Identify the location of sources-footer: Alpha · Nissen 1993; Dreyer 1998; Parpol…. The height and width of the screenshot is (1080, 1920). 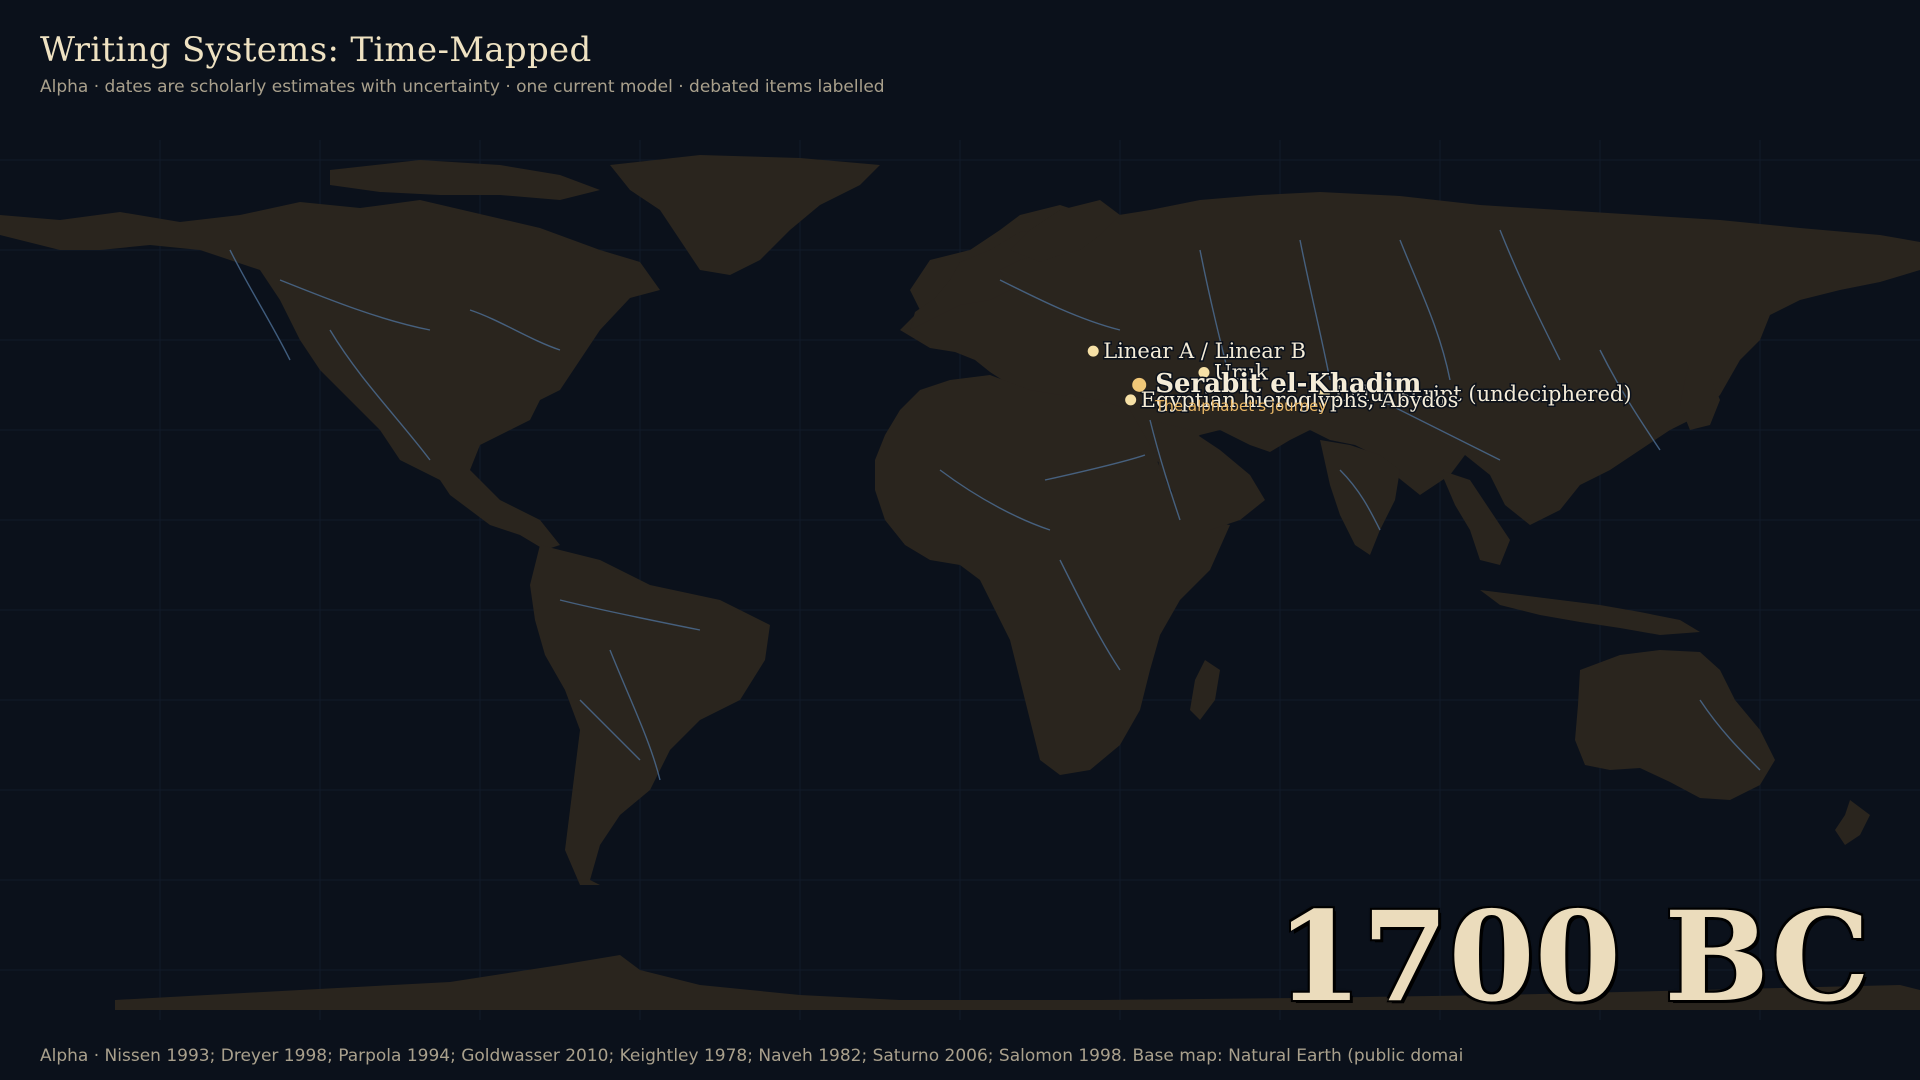
(752, 1056).